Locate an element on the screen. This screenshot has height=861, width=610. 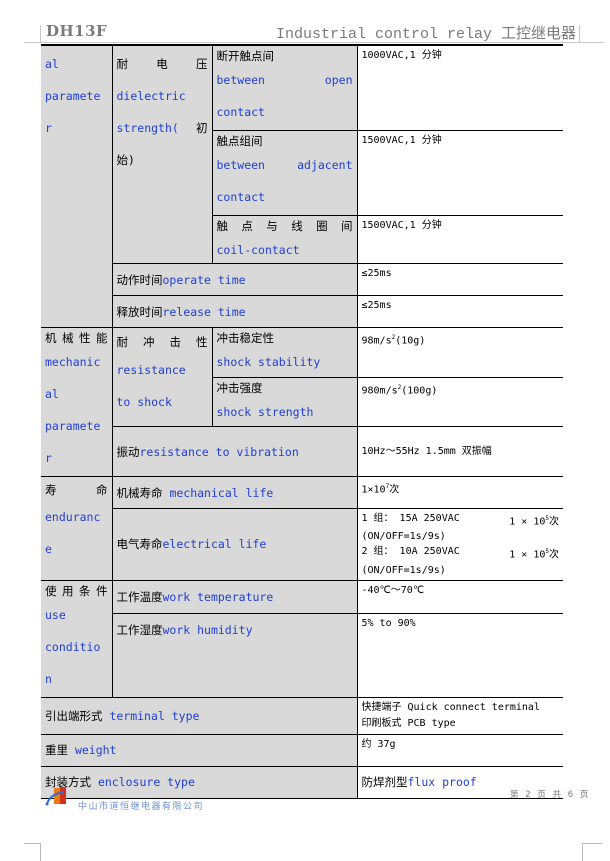
electrical-life-line-2: 2 组： 10A 250VAC 1 × 105次 is located at coordinates (461, 553).